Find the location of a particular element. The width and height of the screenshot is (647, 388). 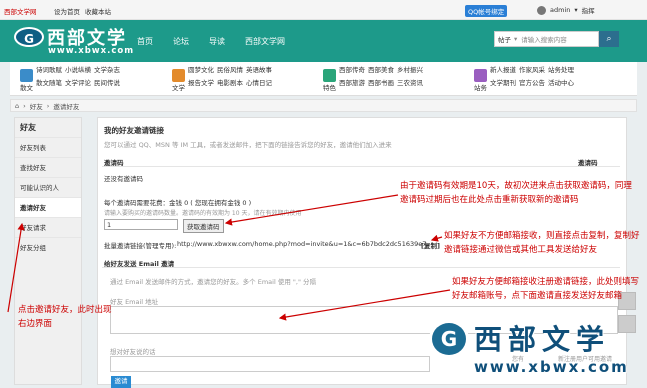

message-field-label: 想对好友说的话 is located at coordinates (133, 352).